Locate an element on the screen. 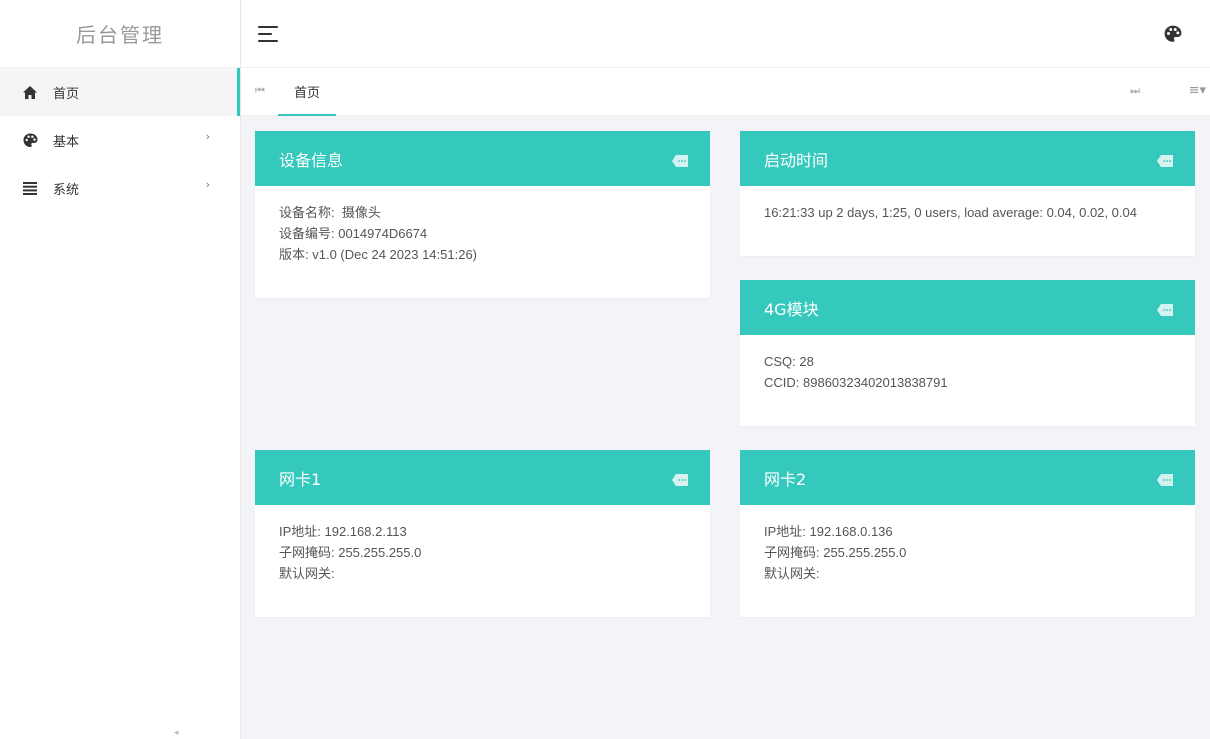 The height and width of the screenshot is (739, 1210). ip-address-line: IP地址: 192.168.0.136 is located at coordinates (828, 531).